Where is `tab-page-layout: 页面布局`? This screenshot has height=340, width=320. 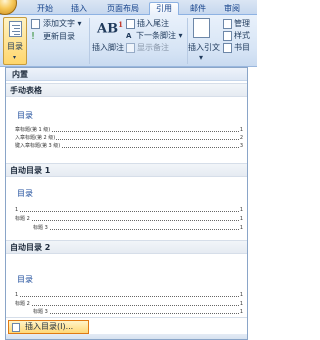
tab-page-layout: 页面布局 is located at coordinates (123, 9).